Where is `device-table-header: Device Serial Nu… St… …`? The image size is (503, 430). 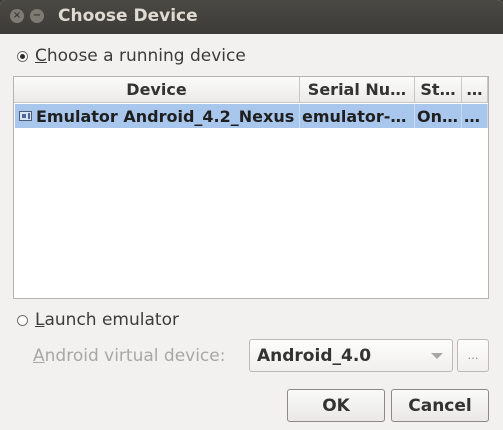
device-table-header: Device Serial Nu… St… … is located at coordinates (251, 90).